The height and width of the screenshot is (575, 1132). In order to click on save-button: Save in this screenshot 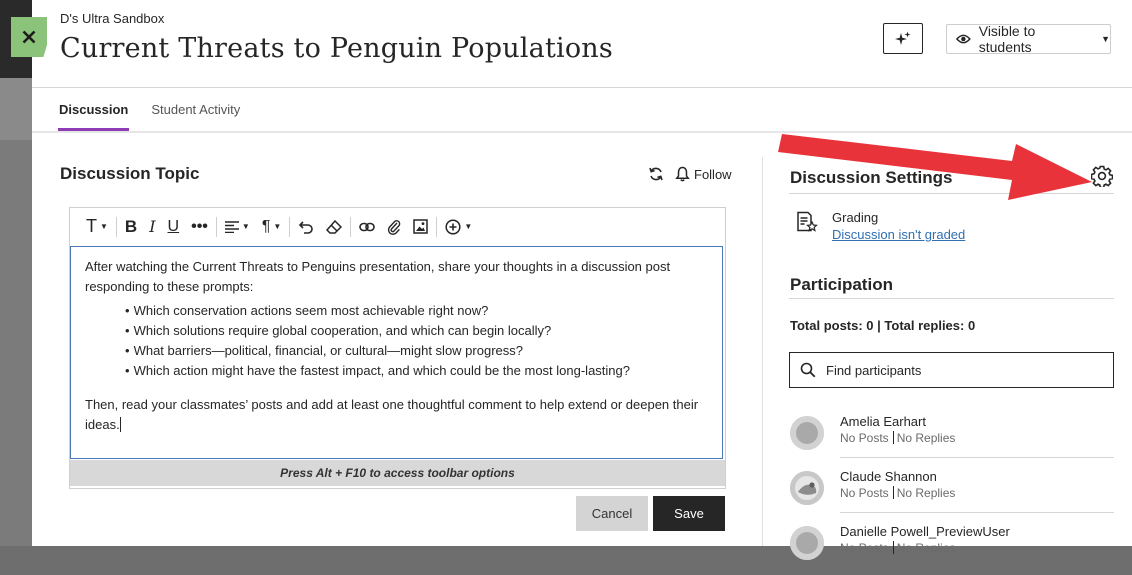, I will do `click(689, 513)`.